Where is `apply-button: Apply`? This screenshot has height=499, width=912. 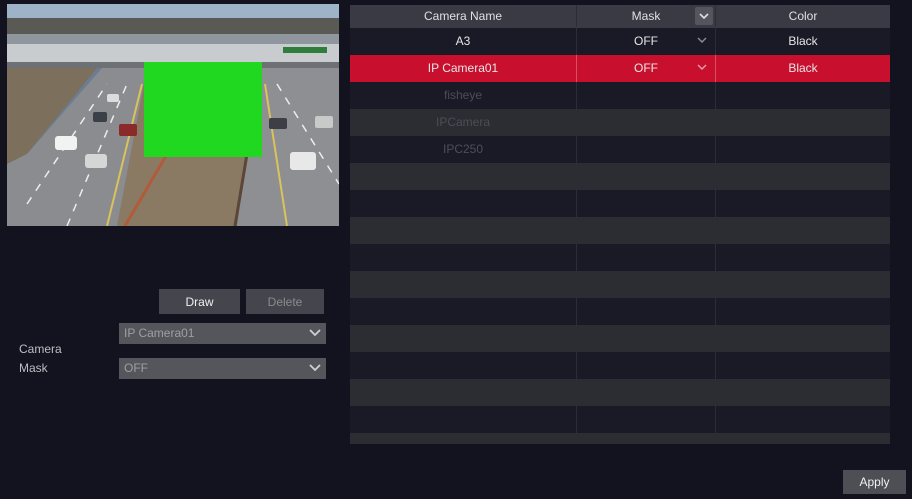 apply-button: Apply is located at coordinates (874, 482).